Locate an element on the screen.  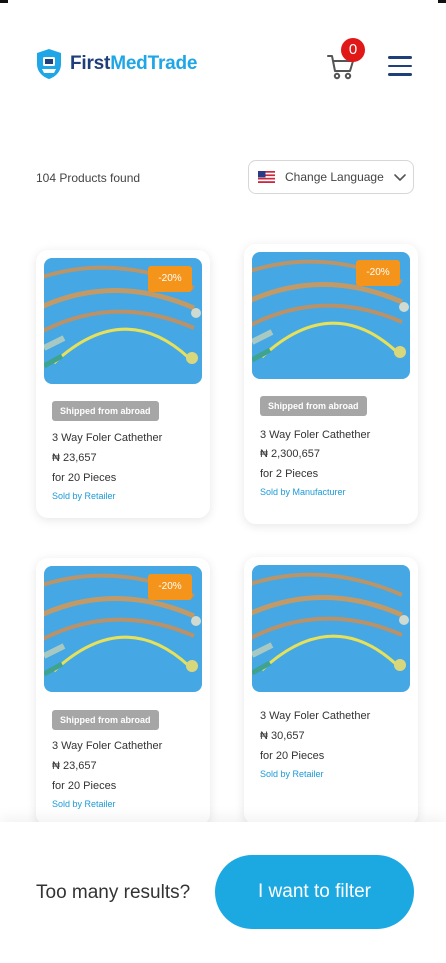
change-language-dropdown: Change Language is located at coordinates (331, 177).